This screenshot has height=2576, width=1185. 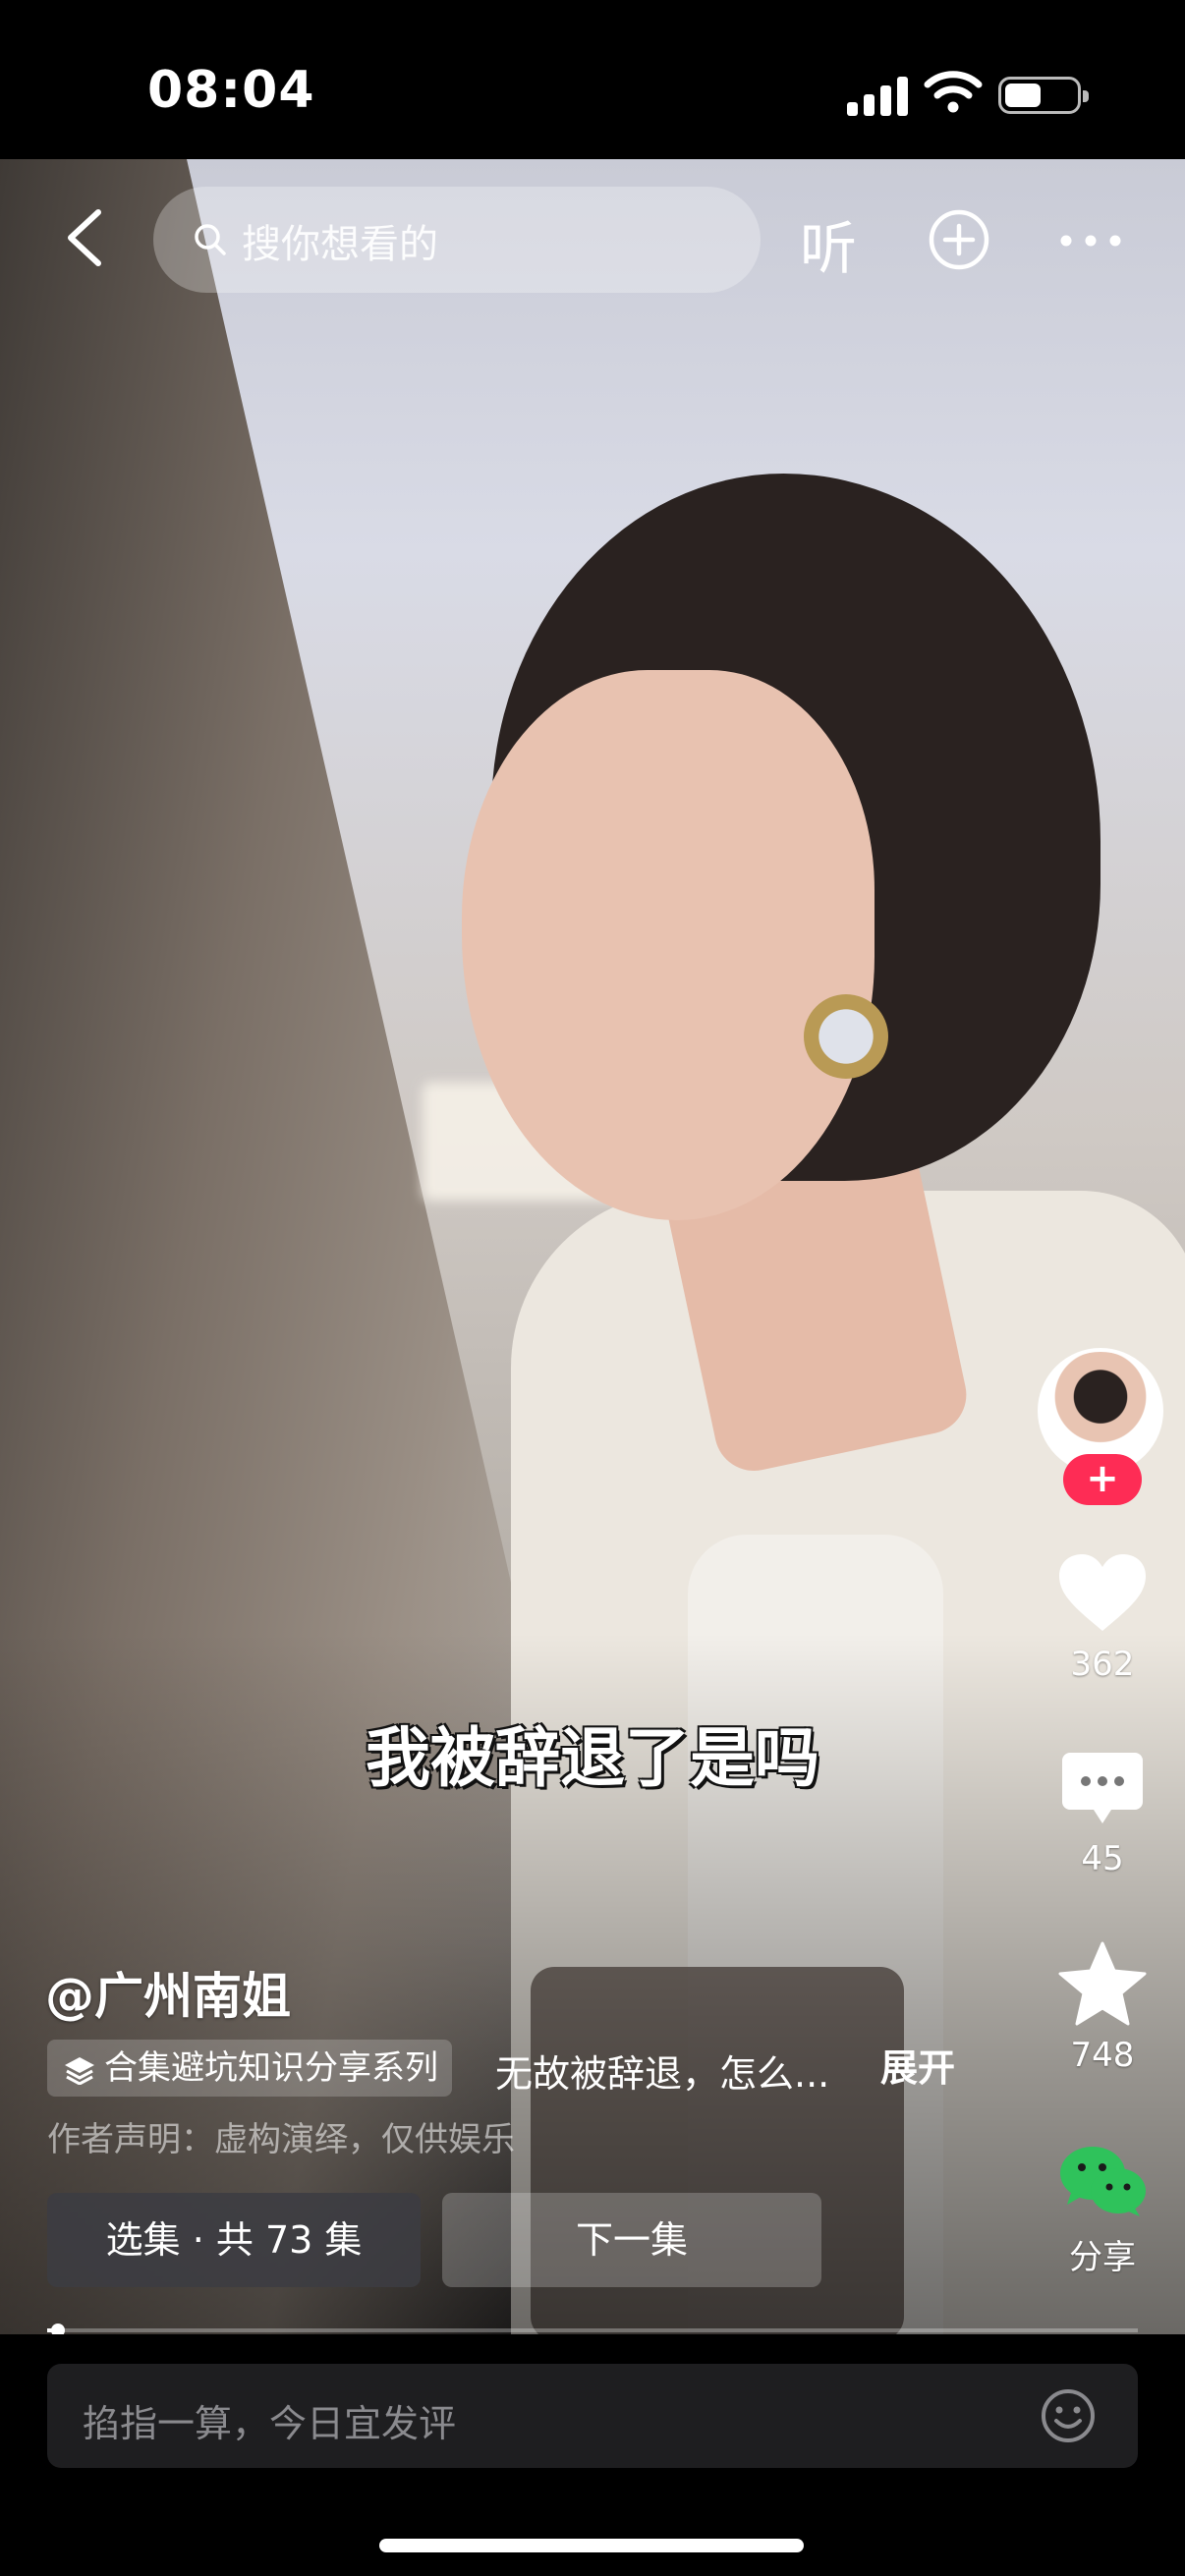 What do you see at coordinates (918, 2065) in the screenshot?
I see `expand-button: 展开` at bounding box center [918, 2065].